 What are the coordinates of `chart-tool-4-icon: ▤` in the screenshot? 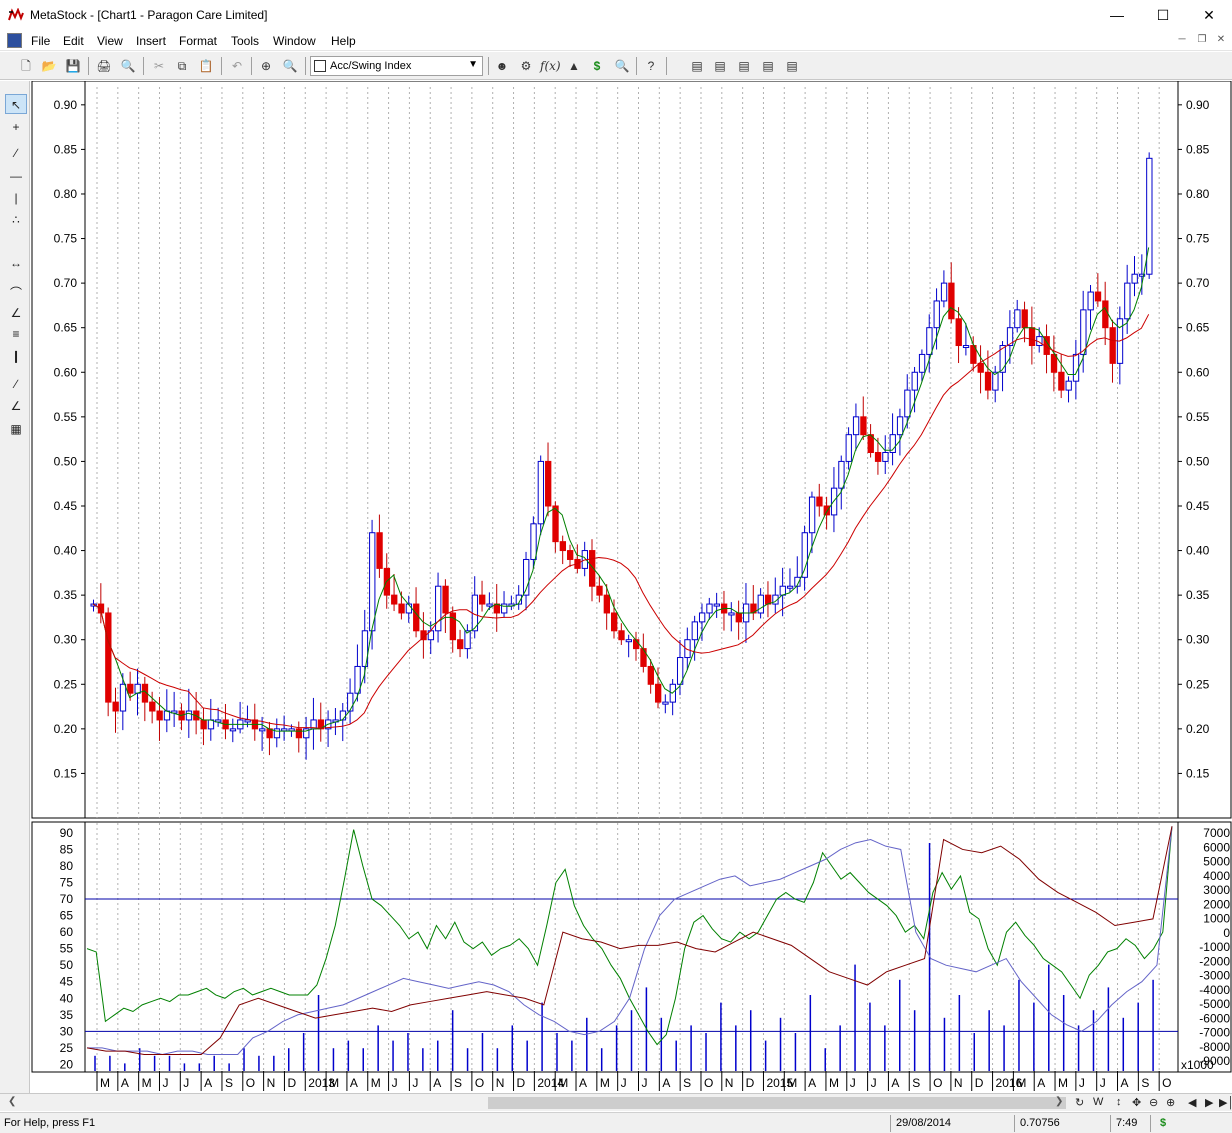 It's located at (768, 66).